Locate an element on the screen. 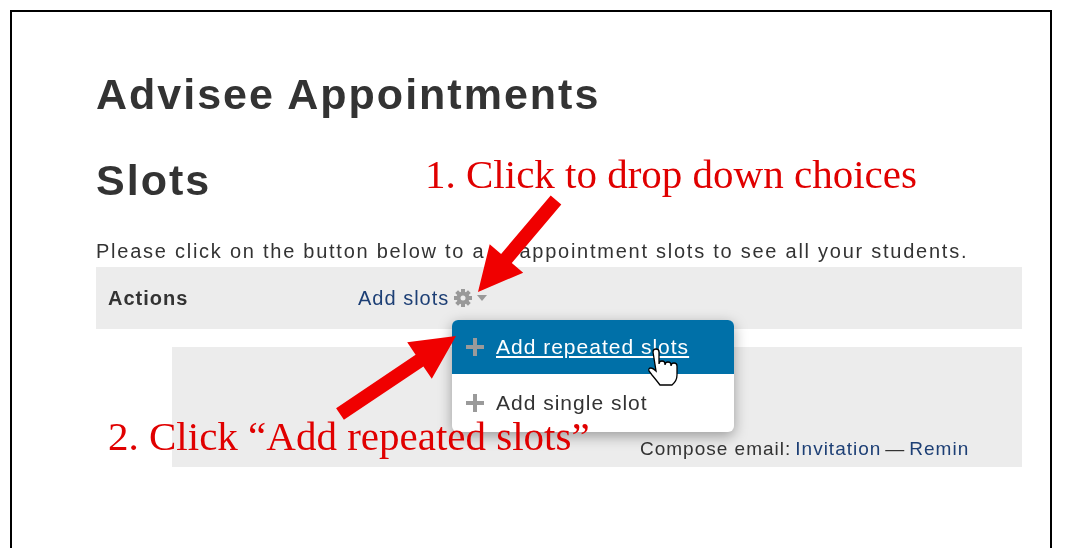 This screenshot has height=548, width=1066. instructions-text: appointment slots to see all your students. is located at coordinates (744, 251).